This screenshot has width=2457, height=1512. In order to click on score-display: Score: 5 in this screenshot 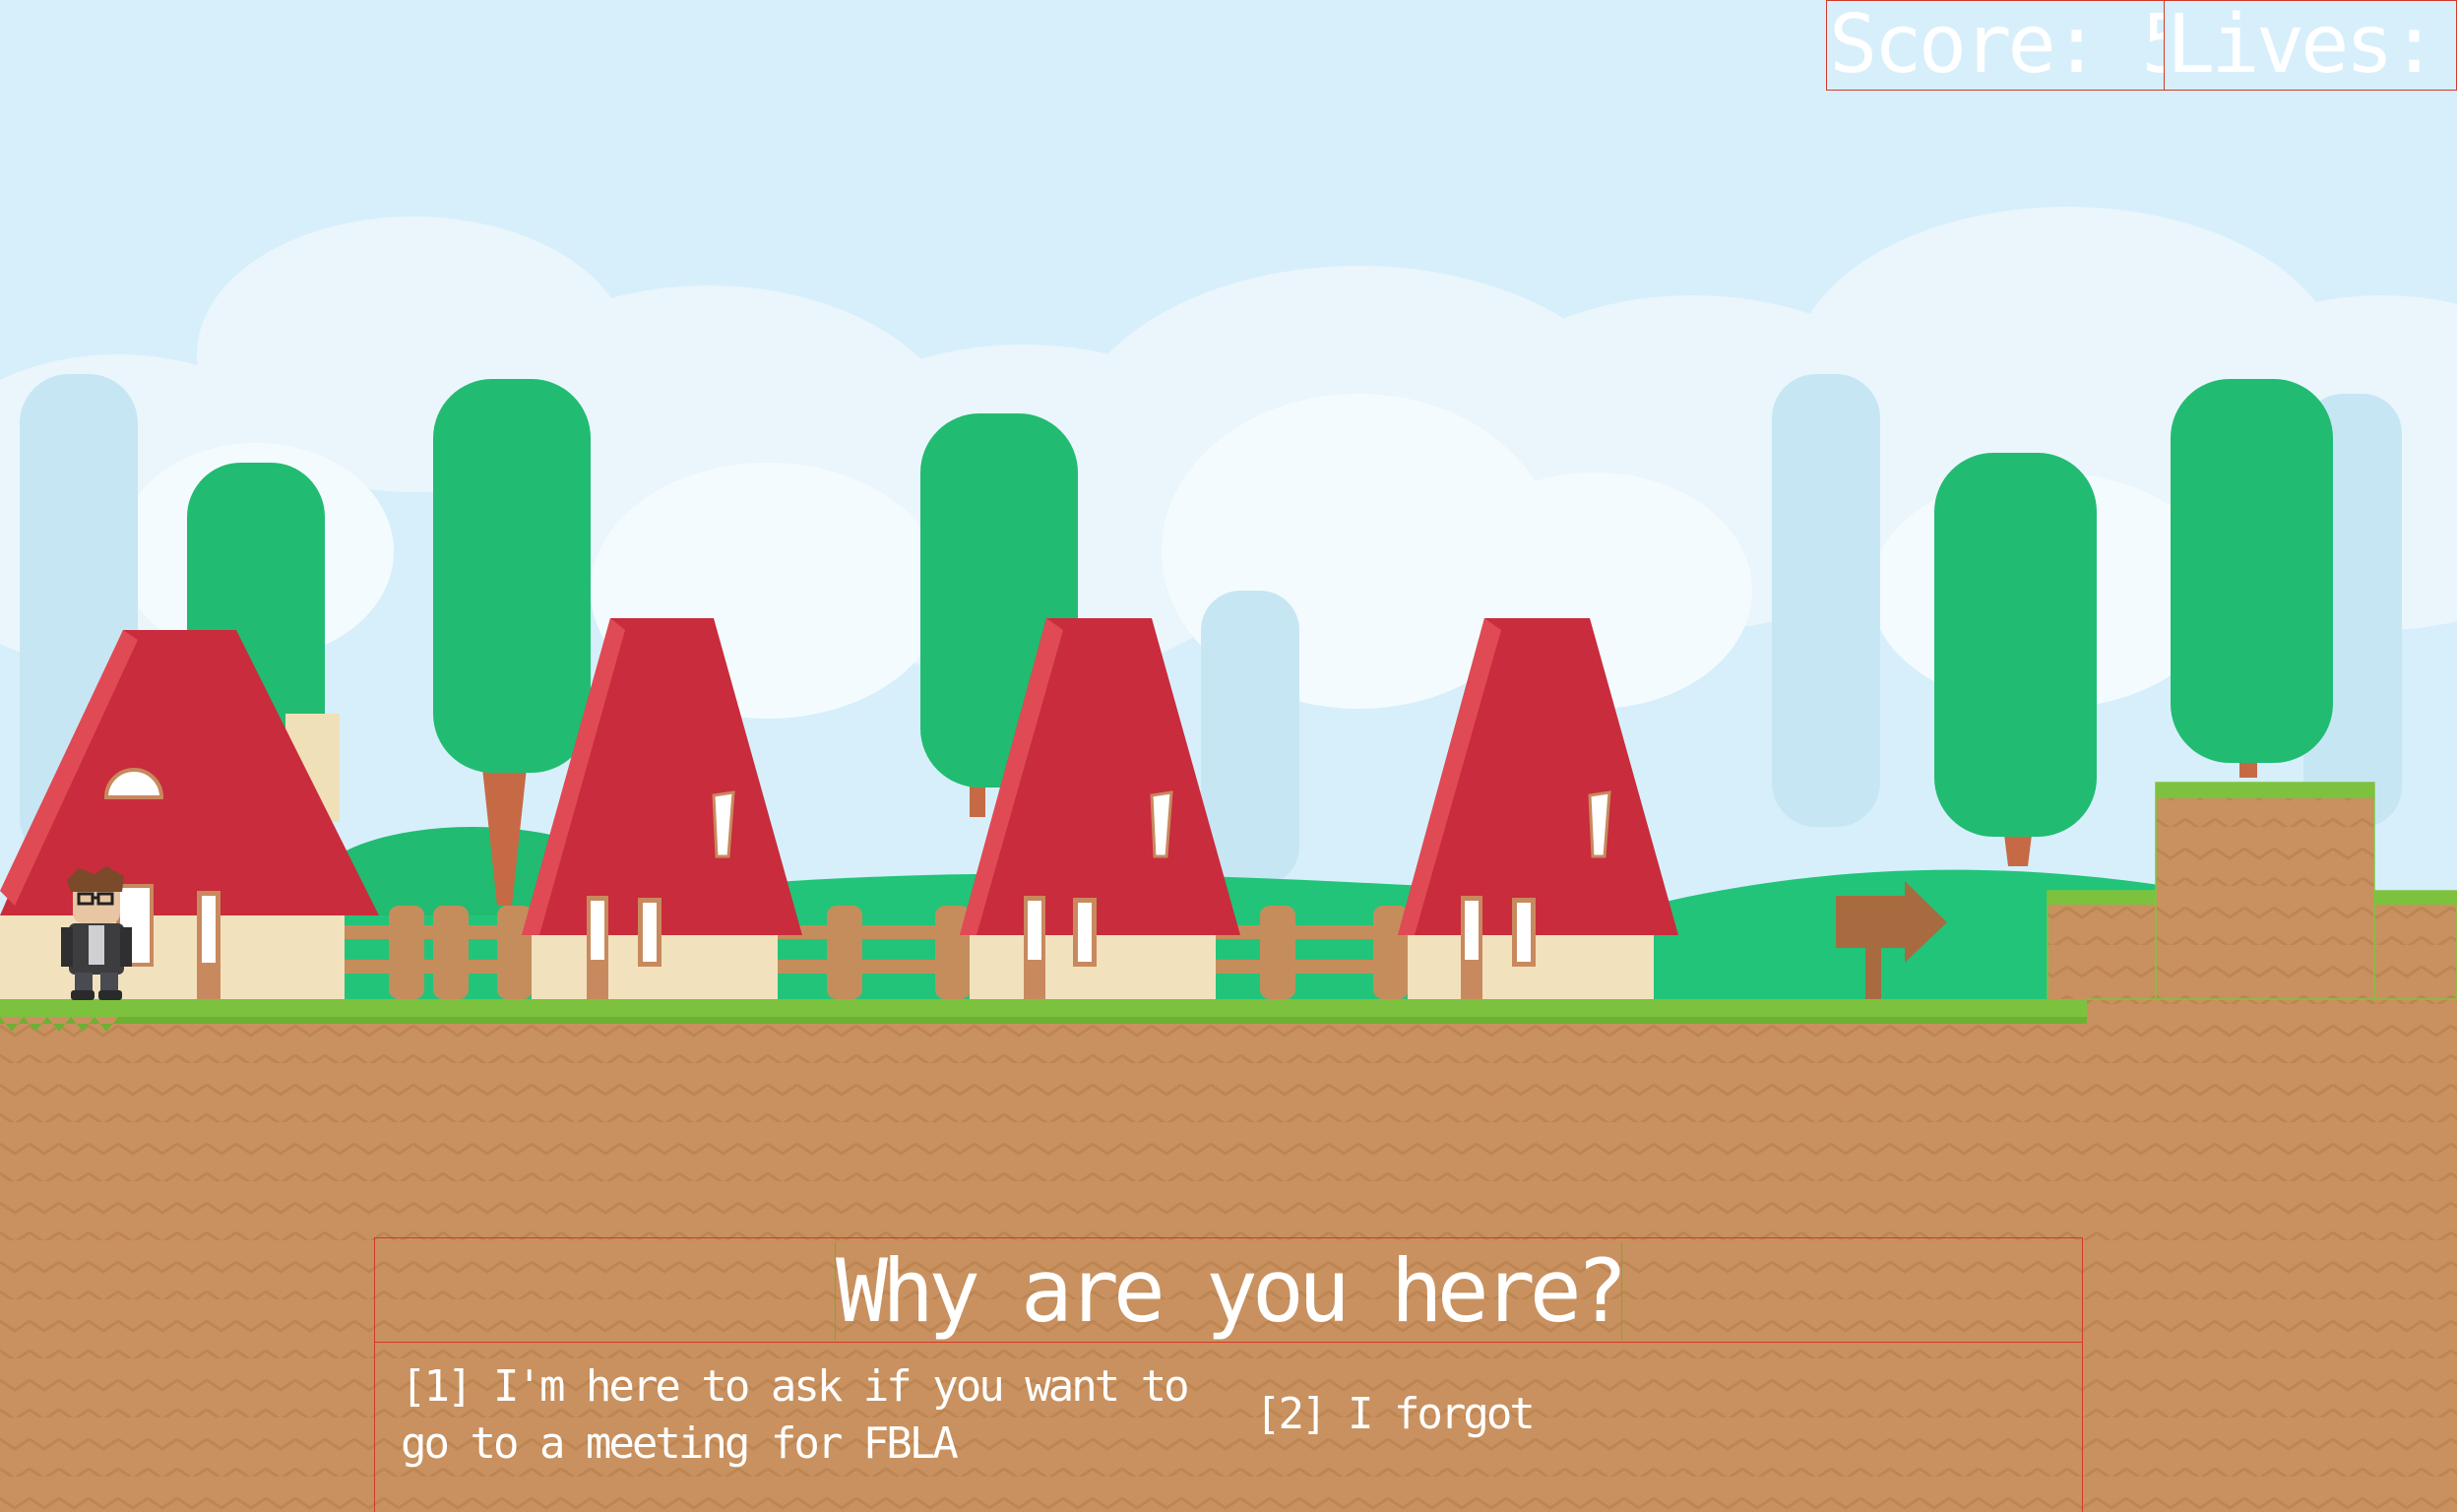, I will do `click(1995, 45)`.